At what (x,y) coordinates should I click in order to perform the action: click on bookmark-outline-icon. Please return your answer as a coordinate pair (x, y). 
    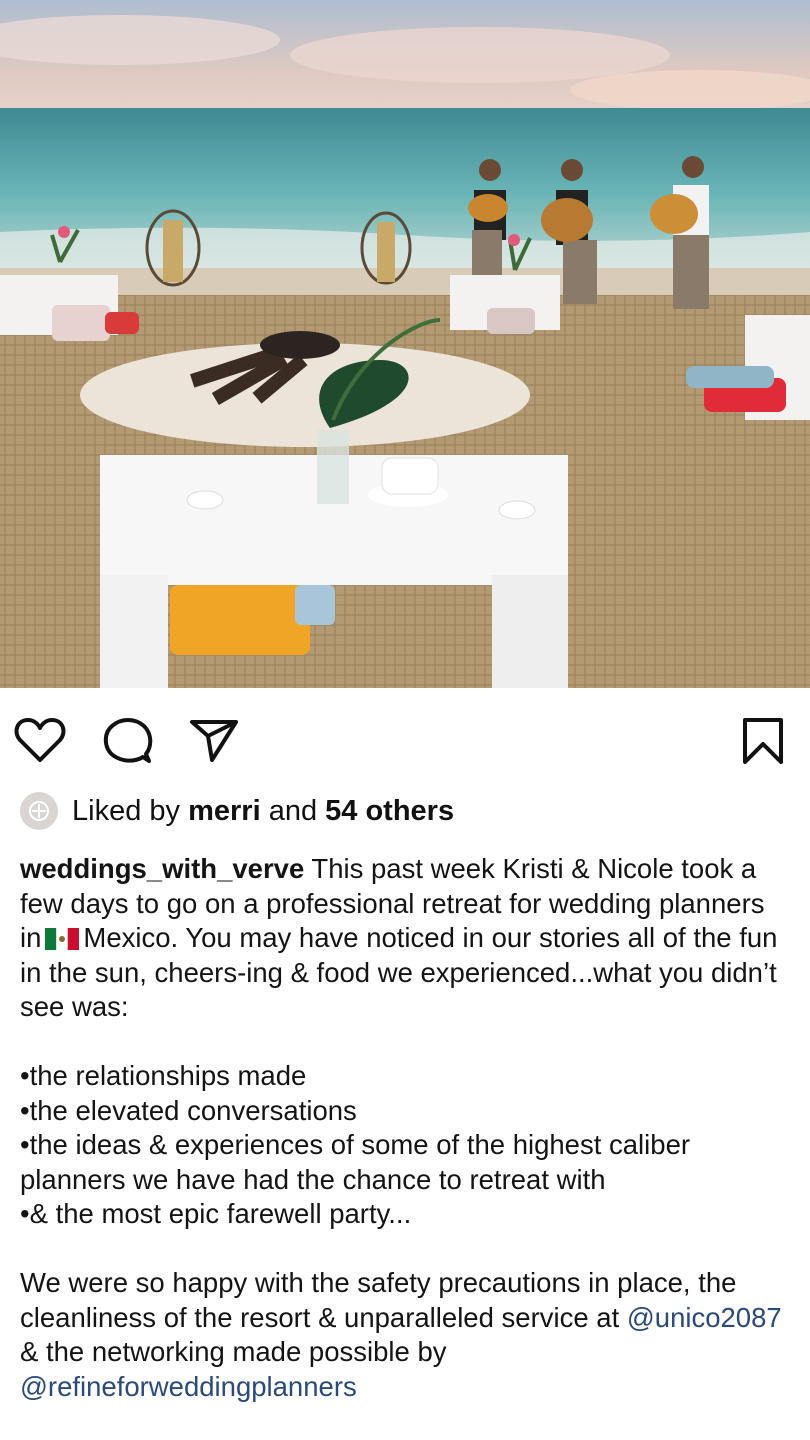
    Looking at the image, I should click on (763, 741).